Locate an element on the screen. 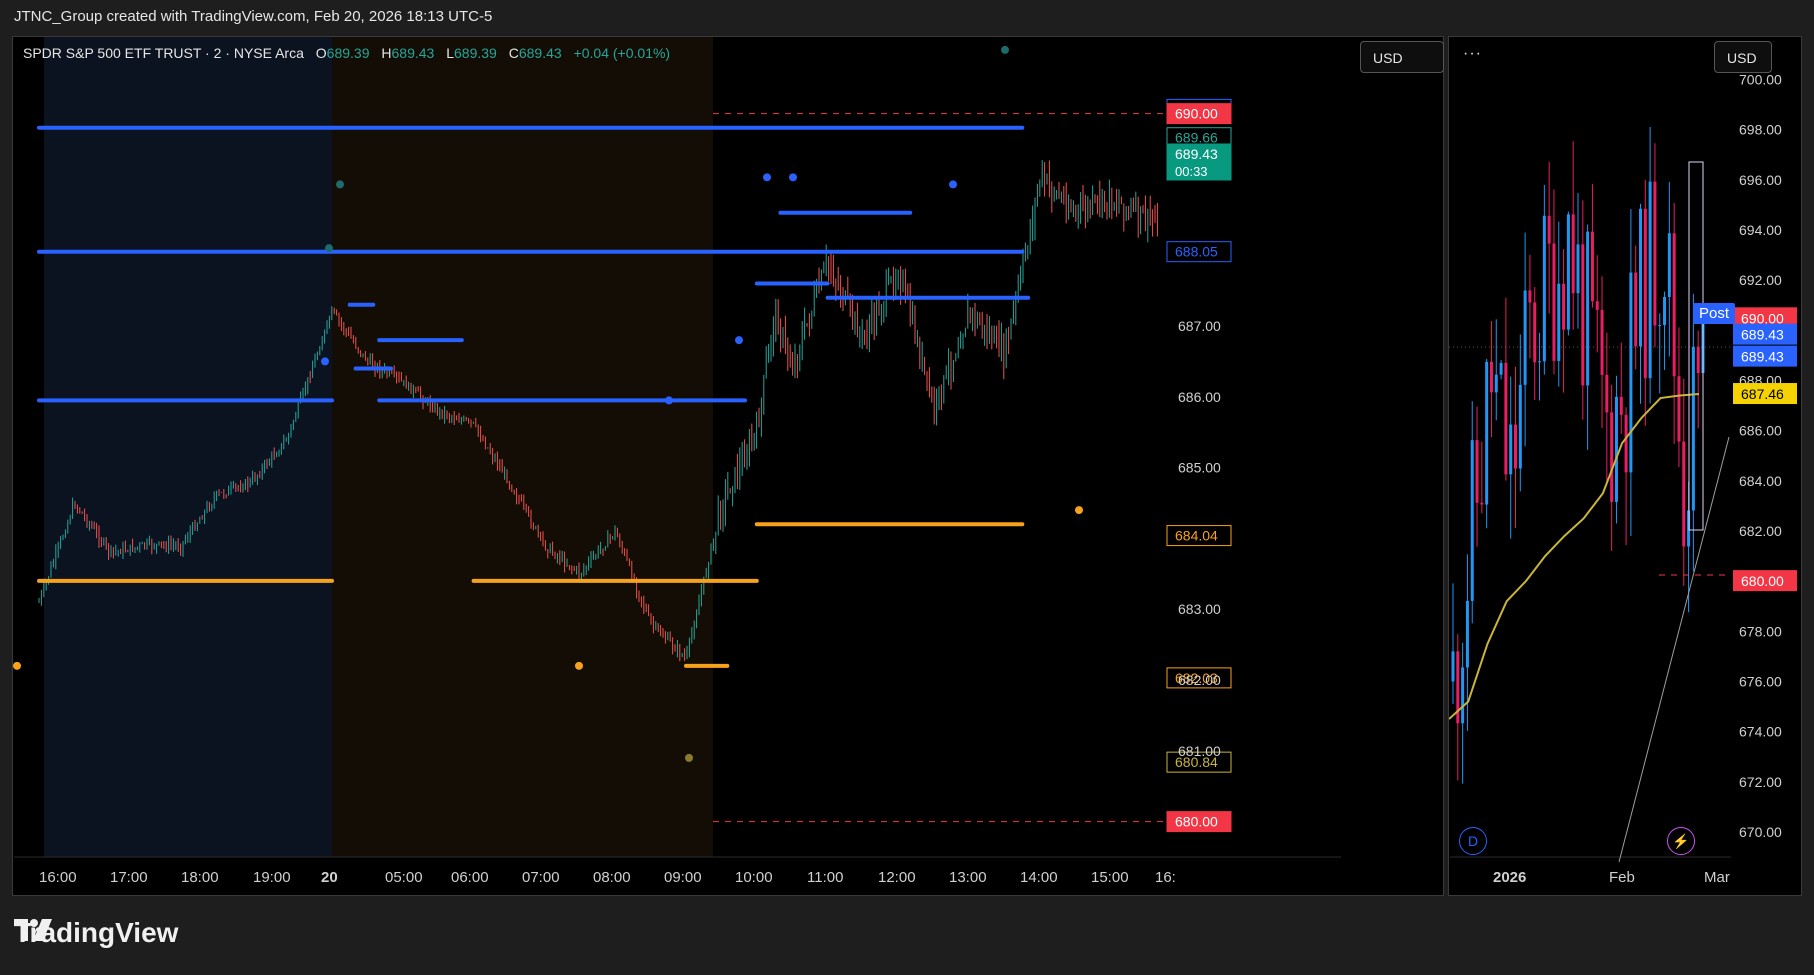 The image size is (1814, 975). x-tick-label: 05:00 is located at coordinates (404, 877).